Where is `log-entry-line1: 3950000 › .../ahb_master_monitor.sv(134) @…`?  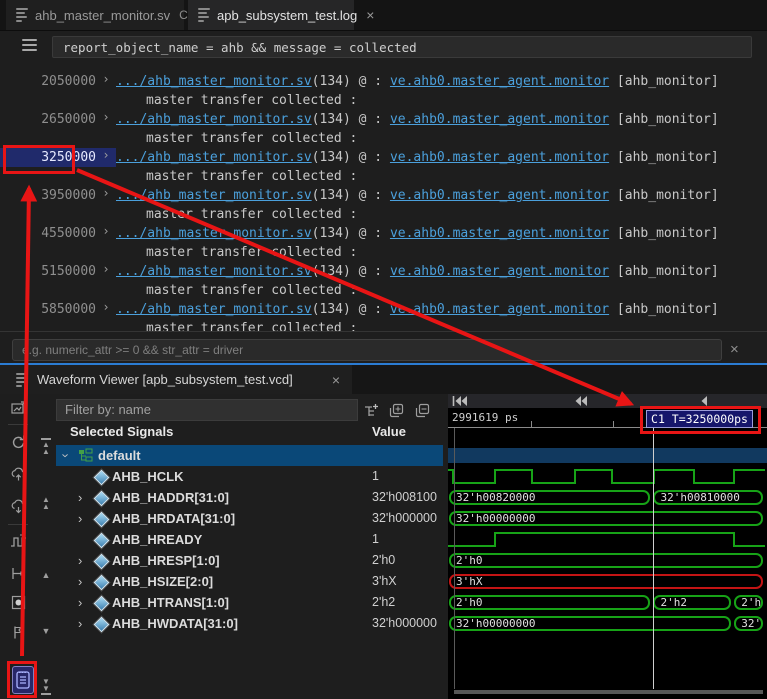 log-entry-line1: 3950000 › .../ahb_master_monitor.sv(134) @… is located at coordinates (383, 195).